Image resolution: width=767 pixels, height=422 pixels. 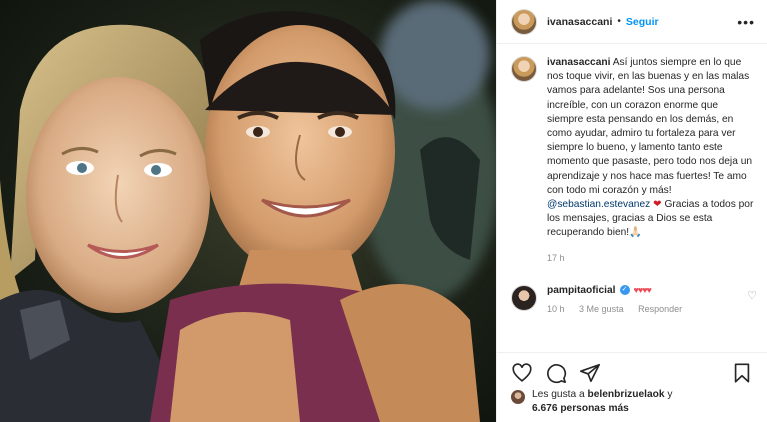 What do you see at coordinates (579, 22) in the screenshot?
I see `author-username: ivanasaccani` at bounding box center [579, 22].